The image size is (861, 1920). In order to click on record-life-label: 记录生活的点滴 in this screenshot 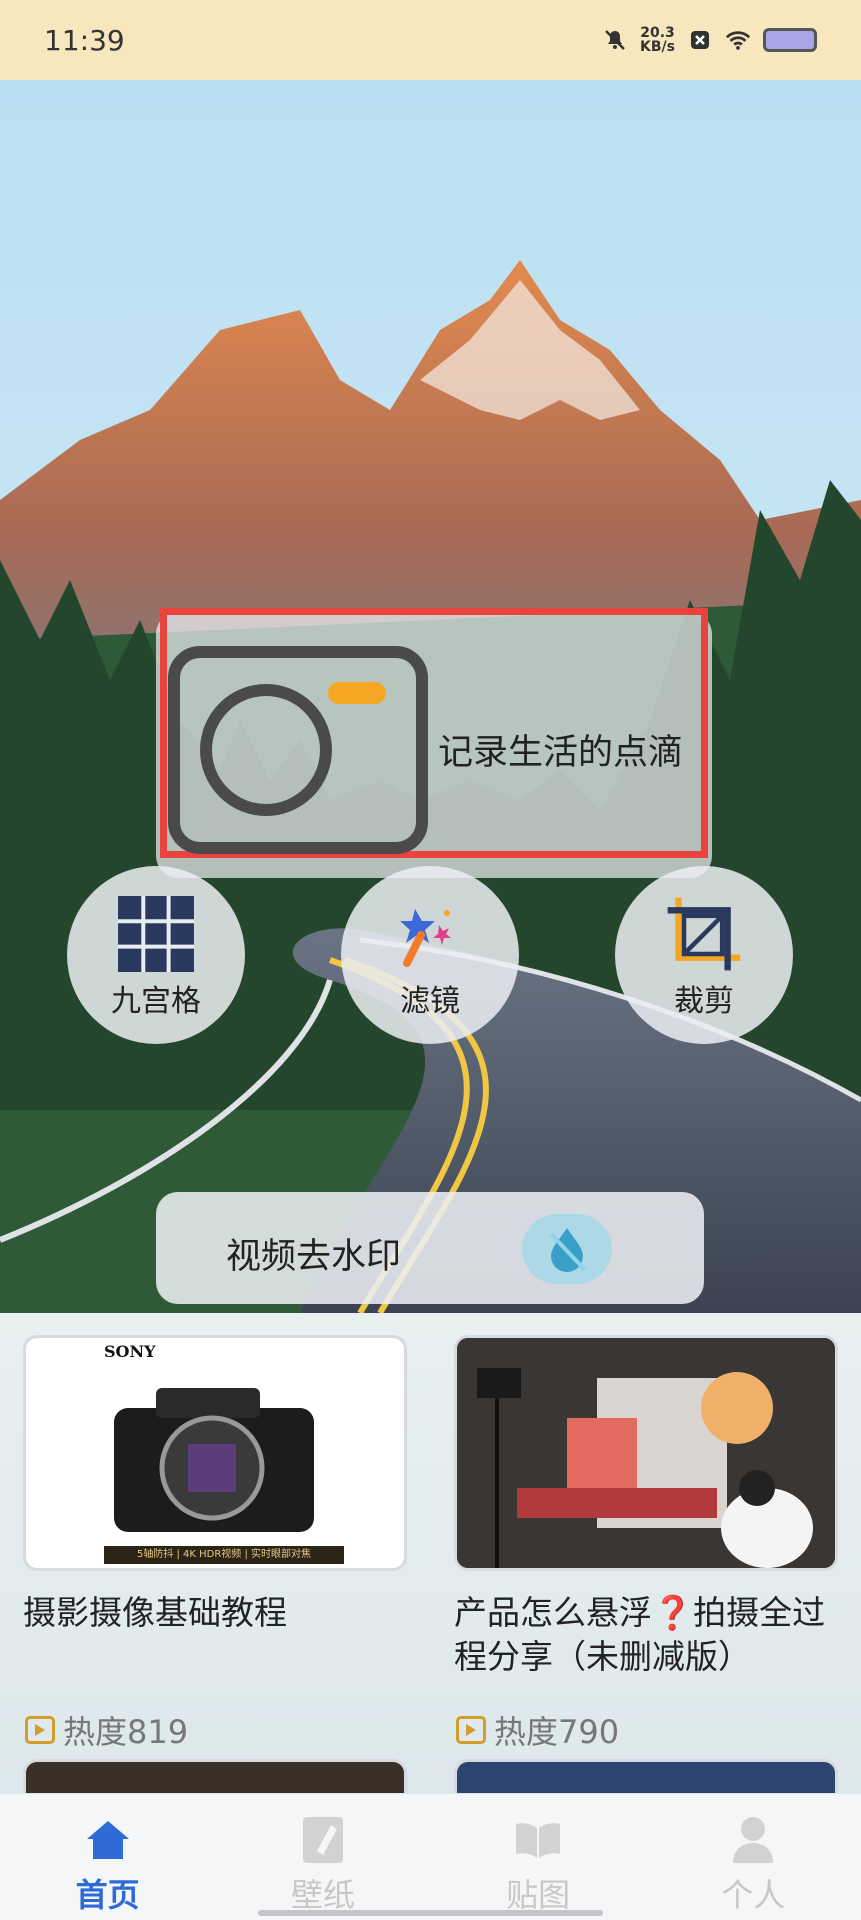, I will do `click(561, 753)`.